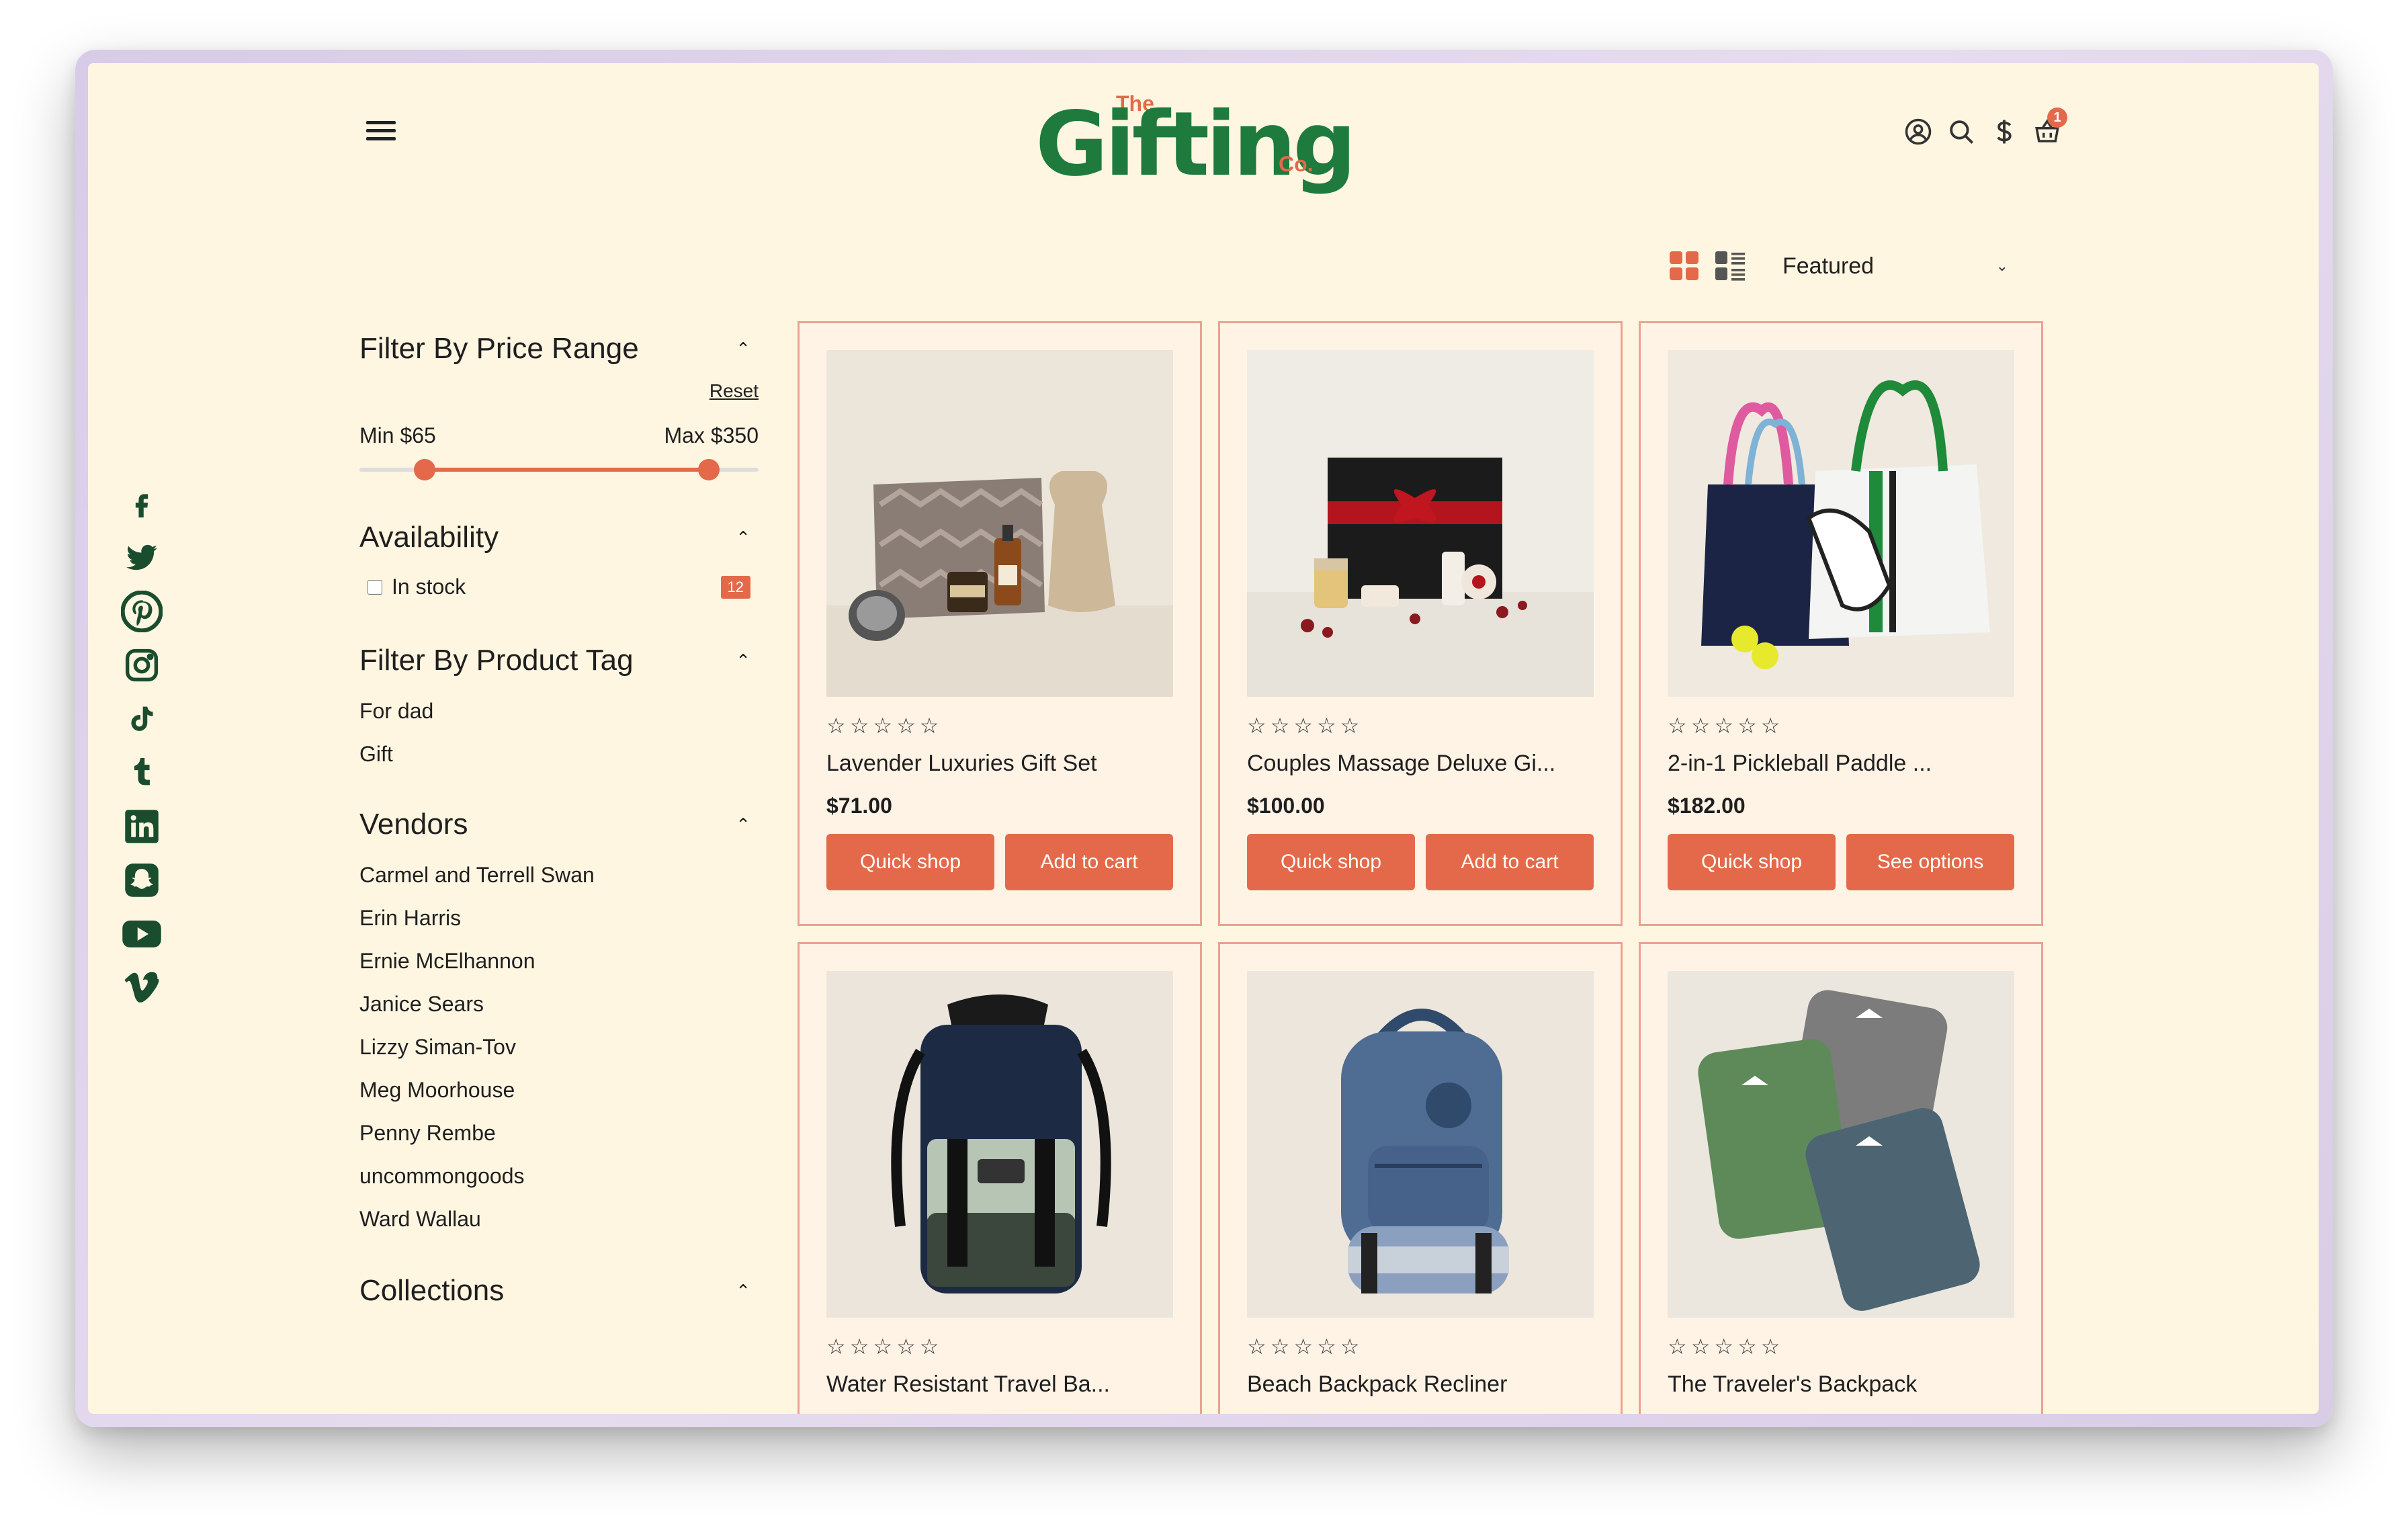 Image resolution: width=2408 pixels, height=1528 pixels. I want to click on vendor-item: uncommongoods, so click(559, 1176).